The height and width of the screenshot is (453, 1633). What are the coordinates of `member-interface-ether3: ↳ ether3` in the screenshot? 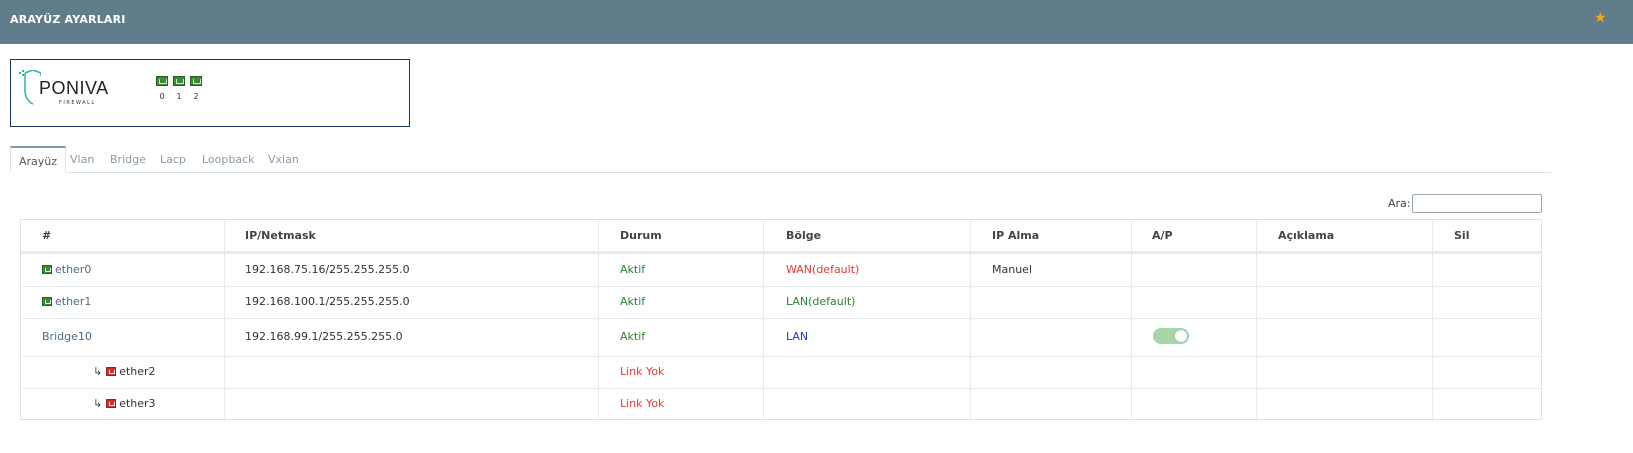 It's located at (124, 403).